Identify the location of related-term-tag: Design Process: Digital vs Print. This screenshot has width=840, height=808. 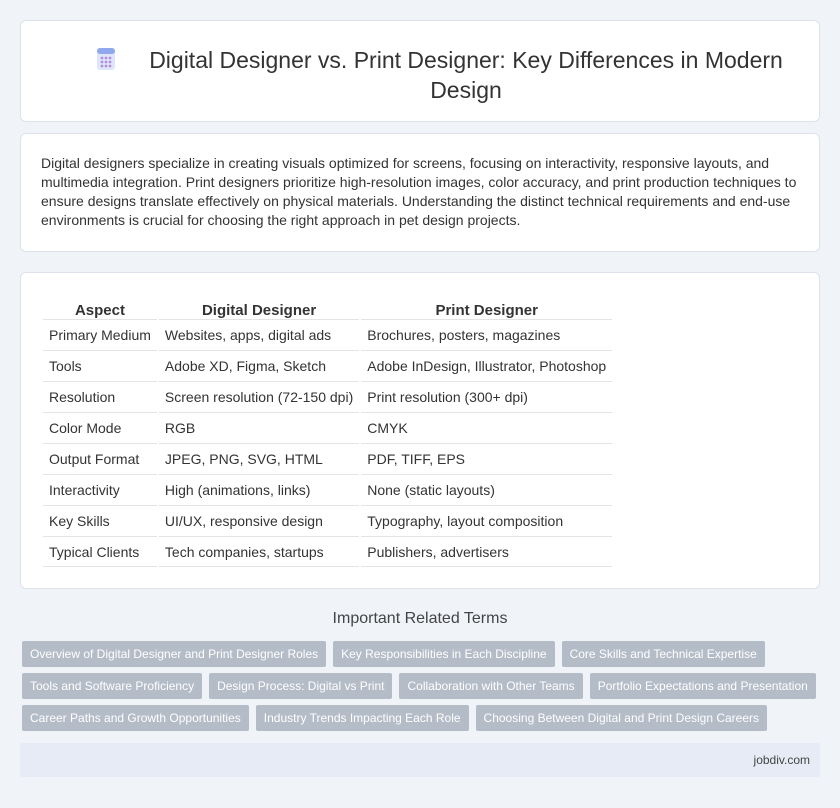
(301, 686).